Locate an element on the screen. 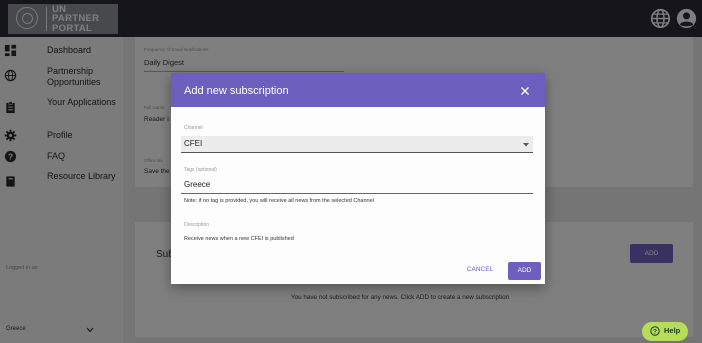 This screenshot has height=343, width=702. tags-input: Greece is located at coordinates (357, 186).